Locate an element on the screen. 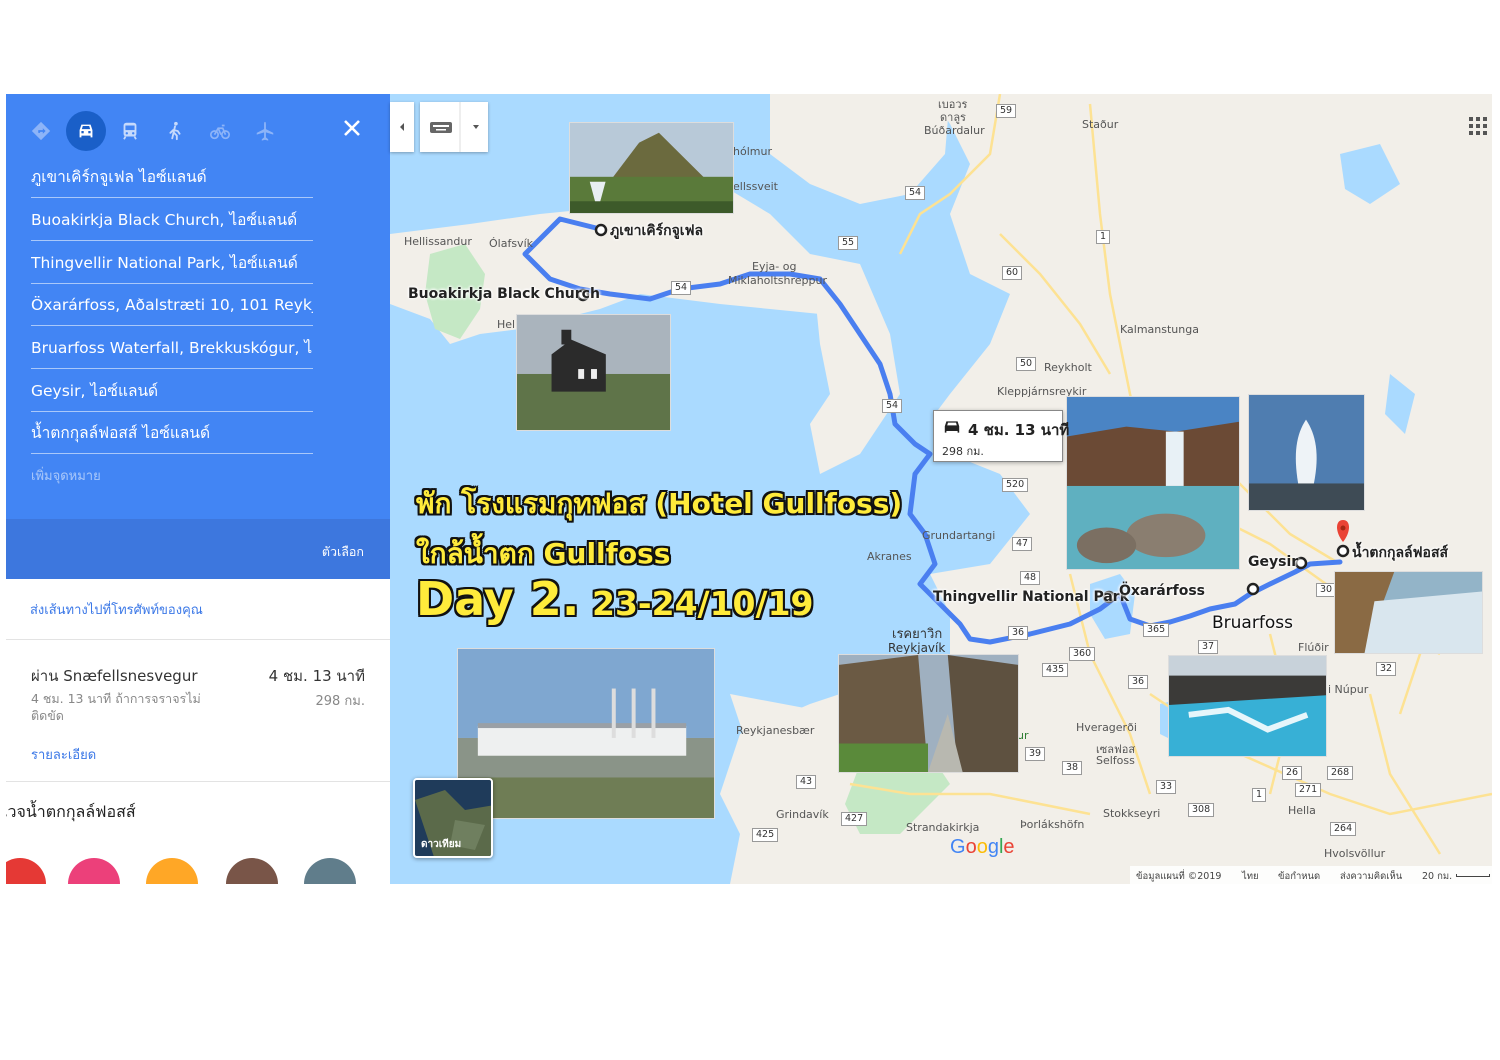 The width and height of the screenshot is (1500, 1060). road-number: 47 is located at coordinates (1022, 544).